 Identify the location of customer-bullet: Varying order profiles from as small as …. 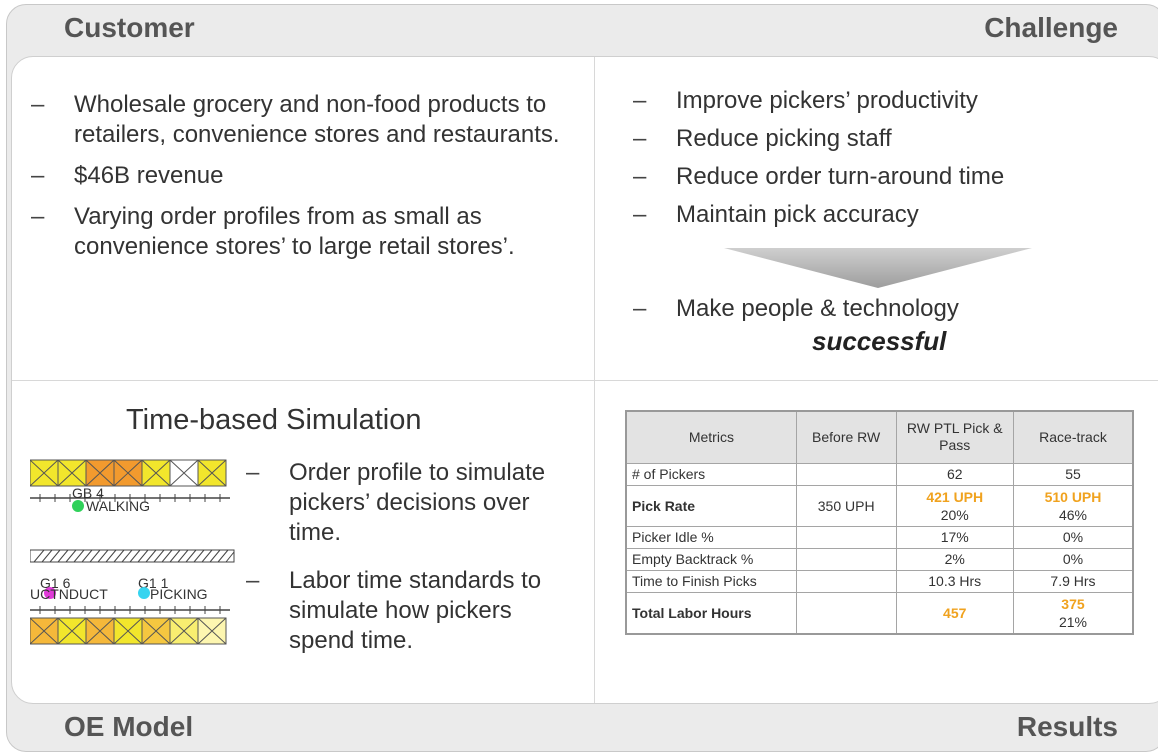
(311, 232).